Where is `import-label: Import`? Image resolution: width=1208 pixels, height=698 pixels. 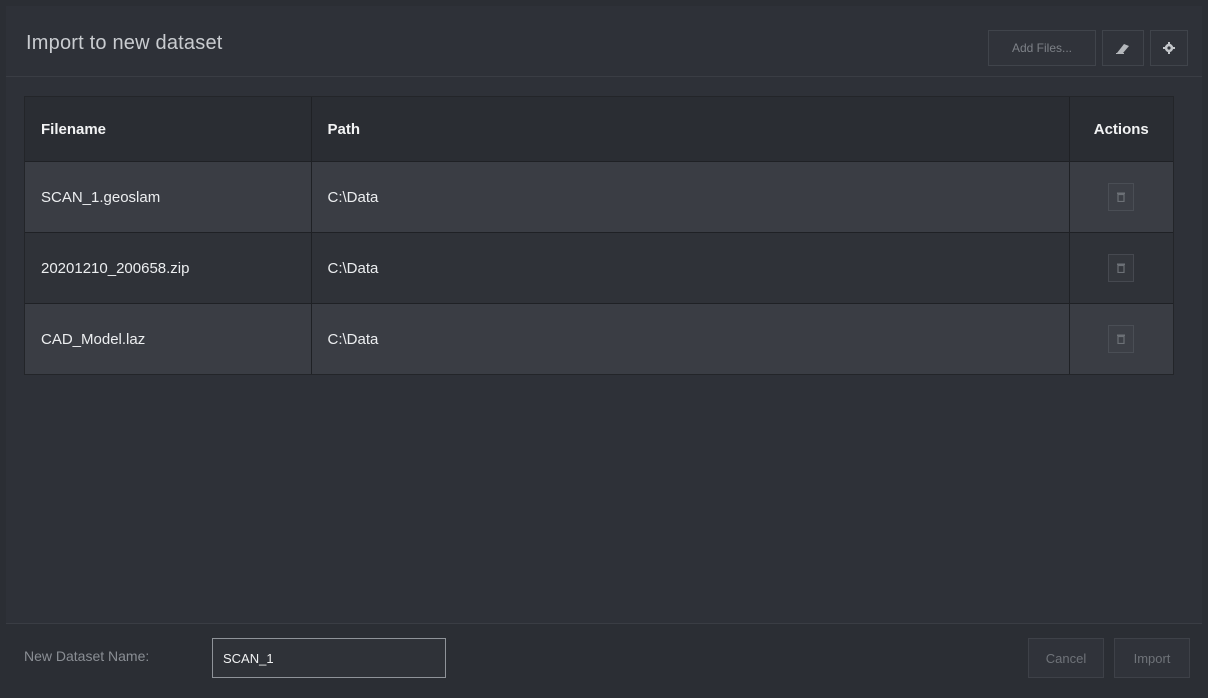 import-label: Import is located at coordinates (1152, 658).